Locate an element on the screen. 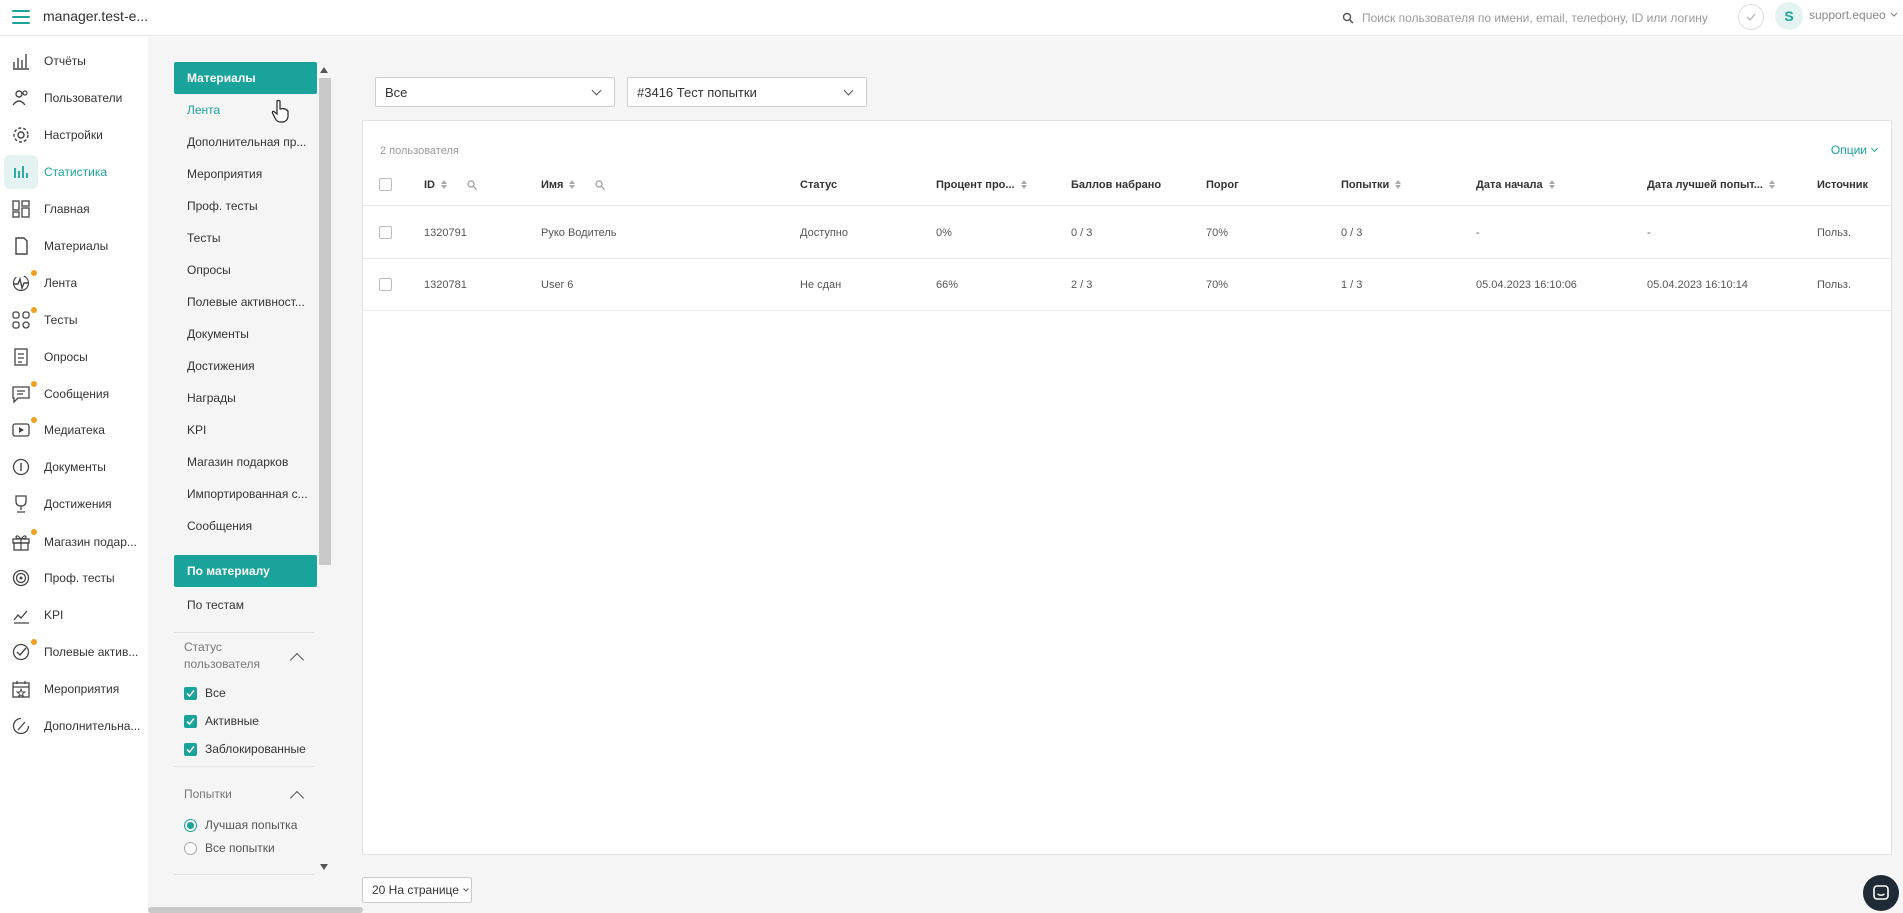 The height and width of the screenshot is (913, 1903). sub-nav-item: Проф. тесты is located at coordinates (222, 206).